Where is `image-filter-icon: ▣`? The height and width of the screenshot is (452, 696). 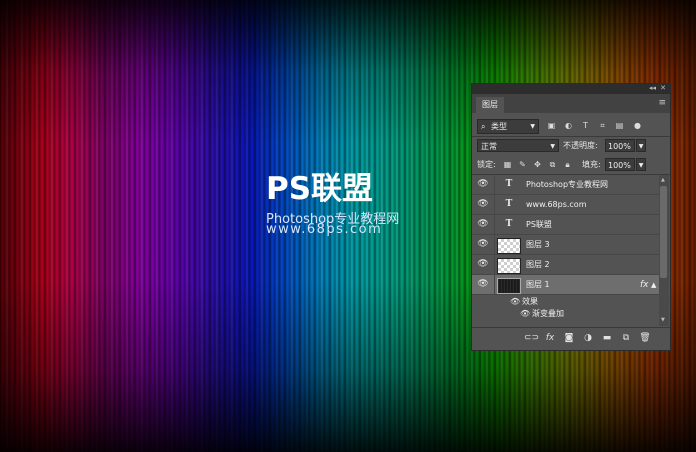
image-filter-icon: ▣ is located at coordinates (551, 125).